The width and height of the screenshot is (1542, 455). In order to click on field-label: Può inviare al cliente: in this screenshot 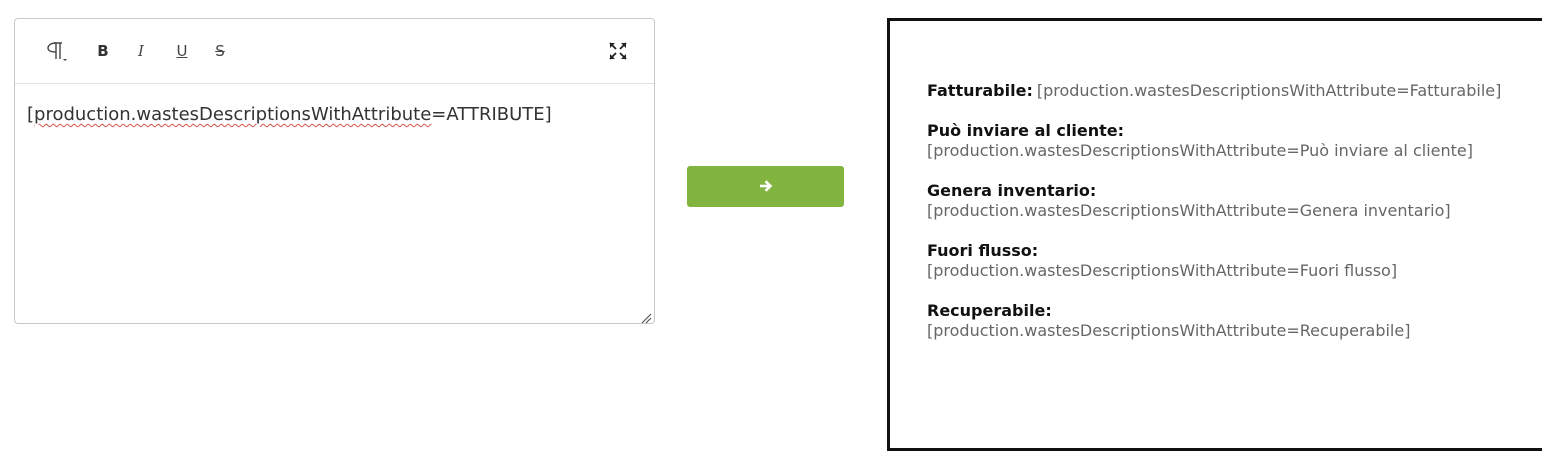, I will do `click(1026, 130)`.